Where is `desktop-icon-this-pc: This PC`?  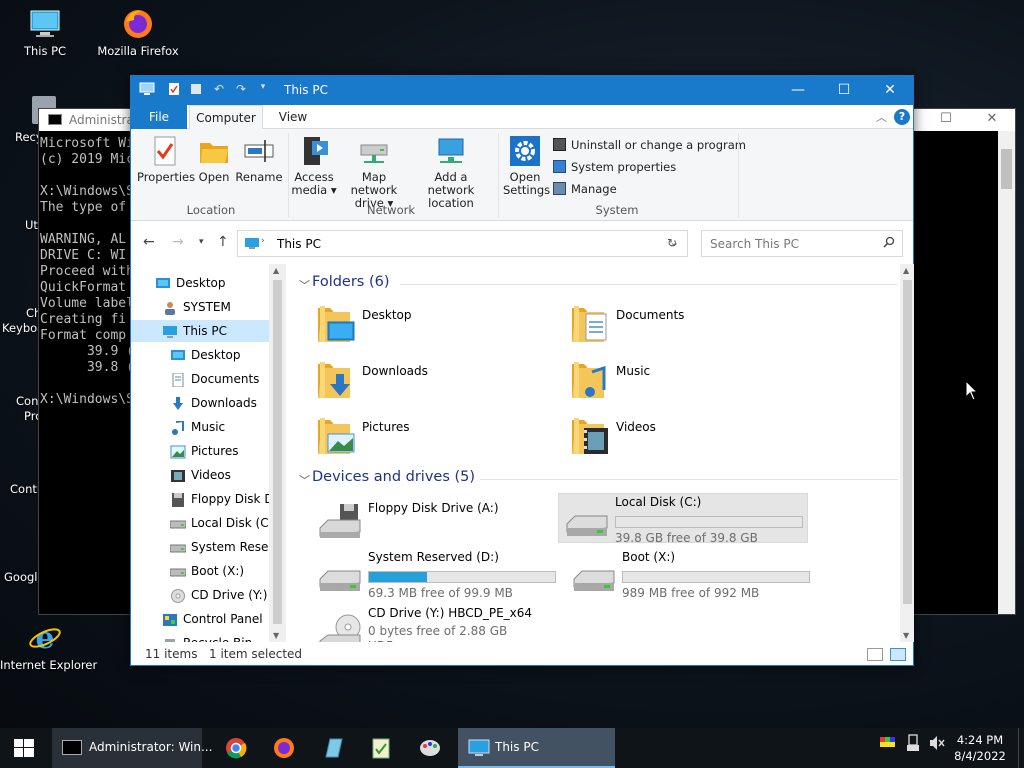
desktop-icon-this-pc: This PC is located at coordinates (45, 33).